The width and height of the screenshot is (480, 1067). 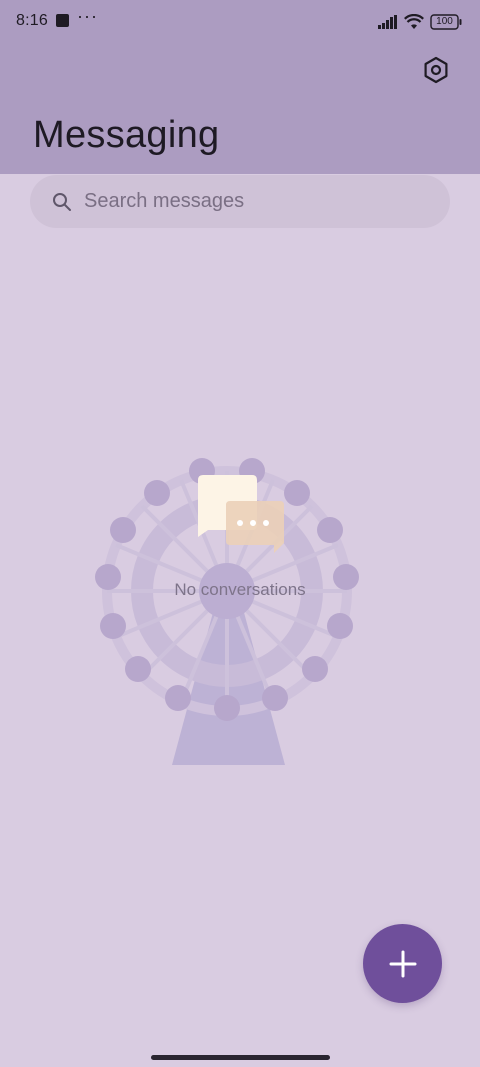 I want to click on status-right-group: 100, so click(x=420, y=22).